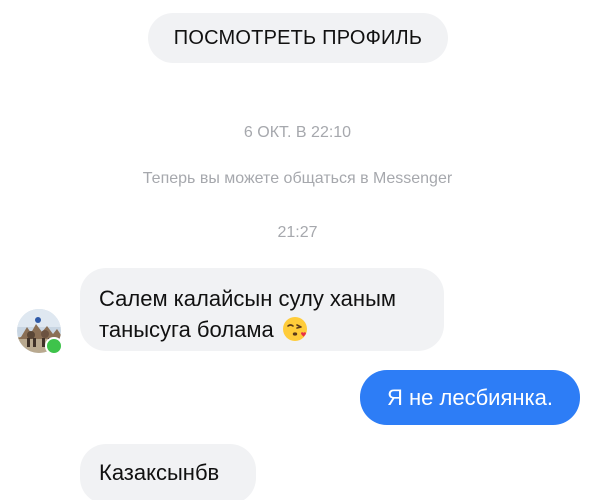  I want to click on date-separator: 6 ОКТ. В 22:10, so click(297, 132).